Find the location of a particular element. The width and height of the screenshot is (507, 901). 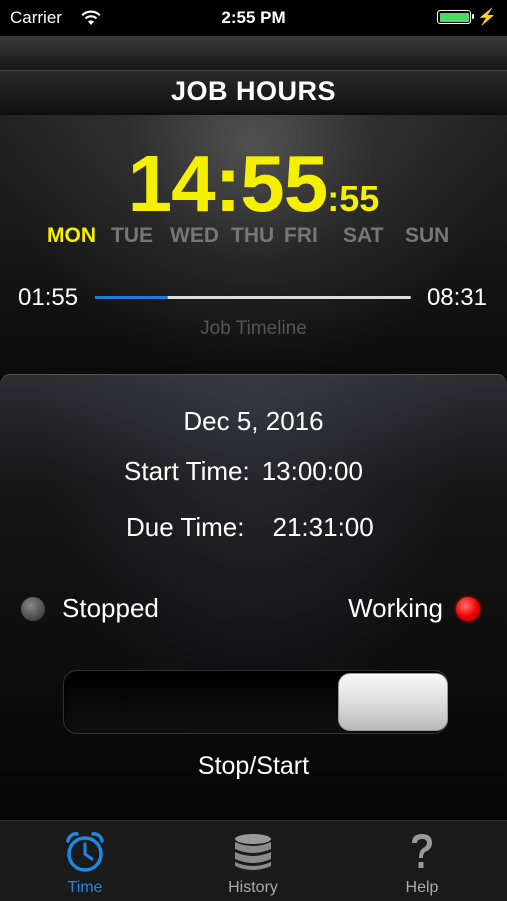

status-bar: Carrier 2:55 PM ⚡ is located at coordinates (253, 18).